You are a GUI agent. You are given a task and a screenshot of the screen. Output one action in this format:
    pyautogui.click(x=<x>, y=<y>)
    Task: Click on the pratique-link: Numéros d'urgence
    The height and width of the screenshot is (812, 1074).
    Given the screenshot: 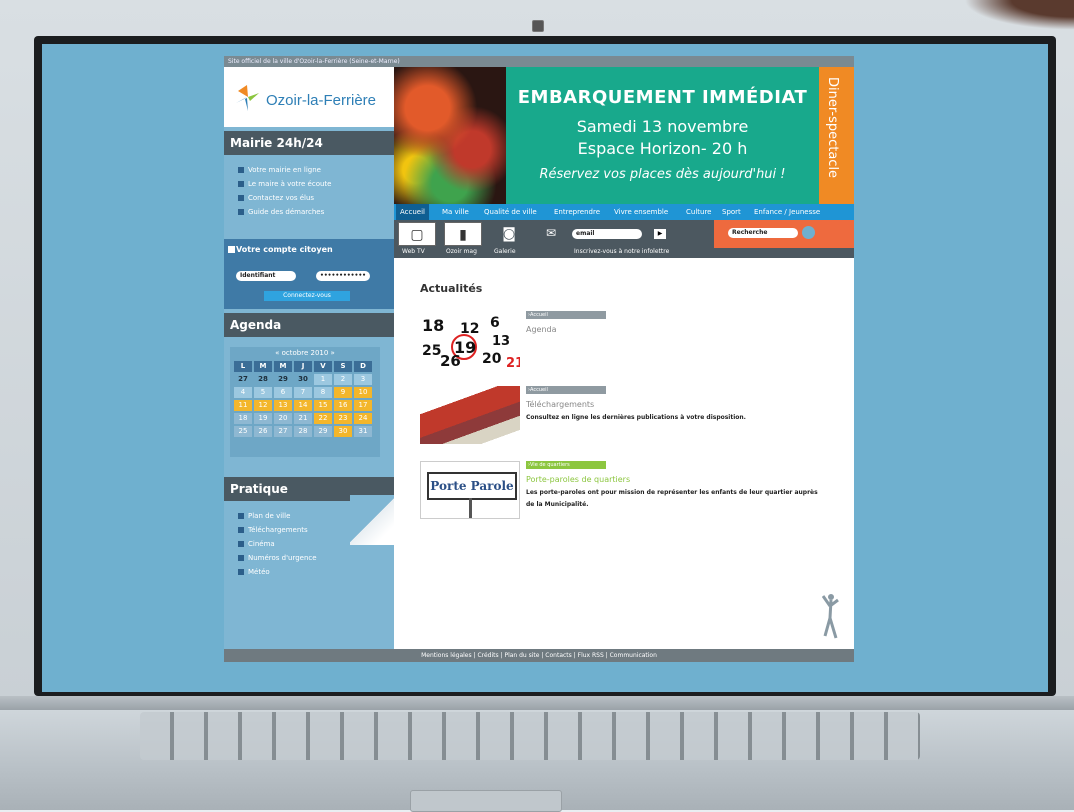 What is the action you would take?
    pyautogui.click(x=277, y=558)
    